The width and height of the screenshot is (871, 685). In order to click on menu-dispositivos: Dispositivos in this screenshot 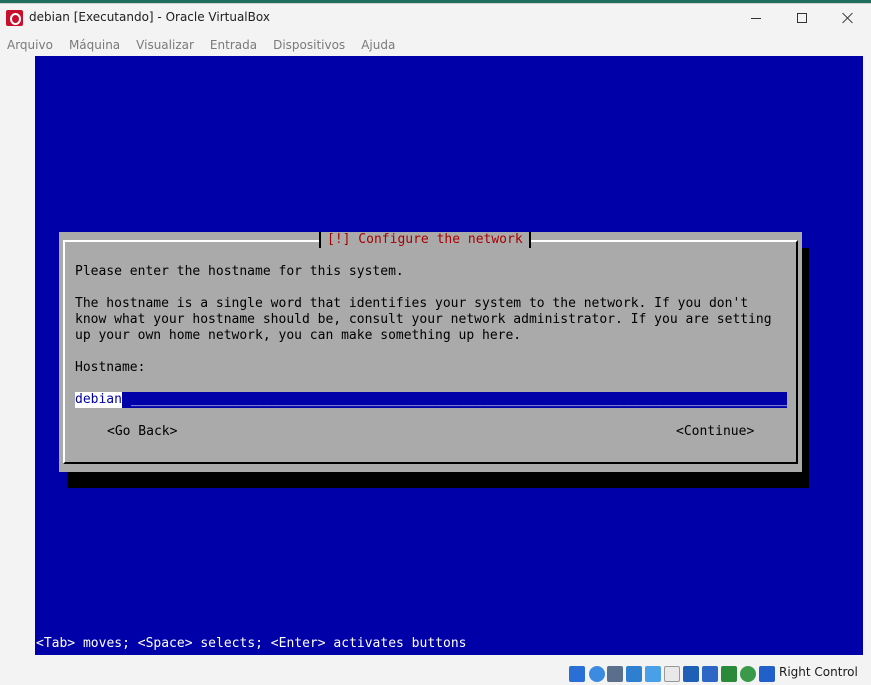, I will do `click(309, 45)`.